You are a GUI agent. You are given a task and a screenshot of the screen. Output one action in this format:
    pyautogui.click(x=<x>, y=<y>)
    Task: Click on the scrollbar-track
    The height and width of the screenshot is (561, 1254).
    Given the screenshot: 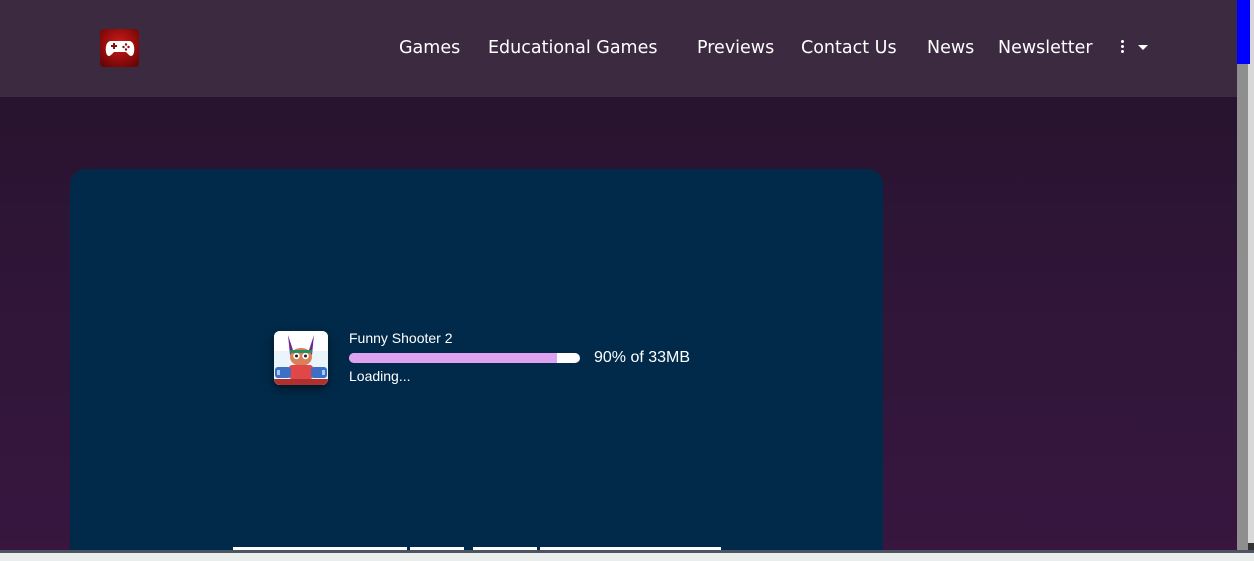 What is the action you would take?
    pyautogui.click(x=1242, y=307)
    